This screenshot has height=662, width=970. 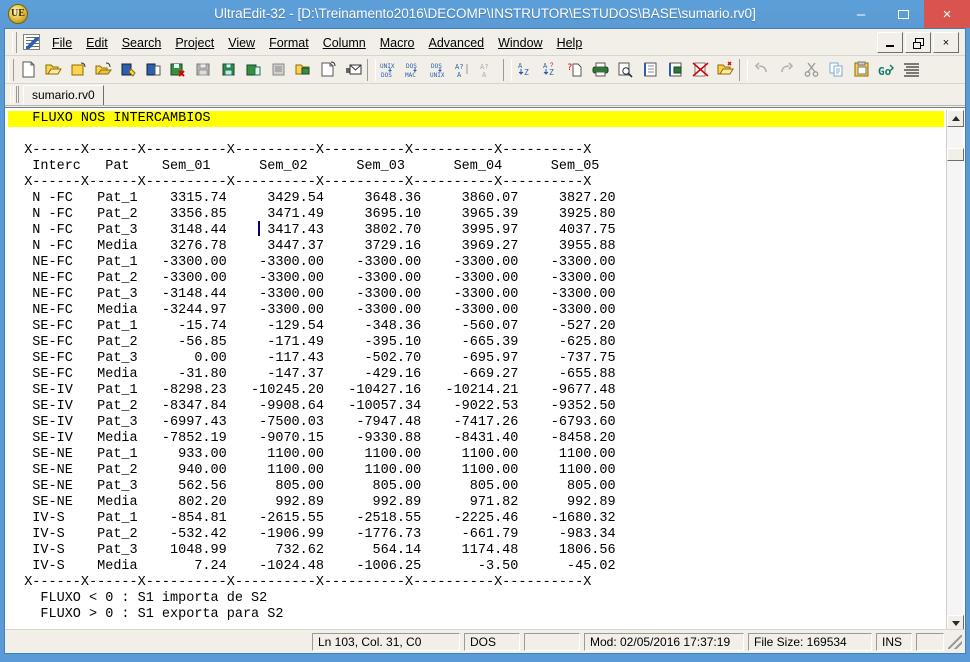 What do you see at coordinates (552, 641) in the screenshot?
I see `status-blank-cell` at bounding box center [552, 641].